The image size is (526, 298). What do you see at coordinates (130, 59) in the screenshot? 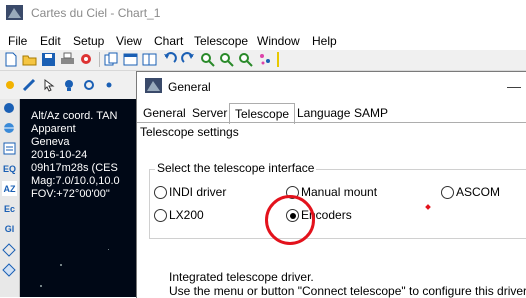
I see `window-icon` at bounding box center [130, 59].